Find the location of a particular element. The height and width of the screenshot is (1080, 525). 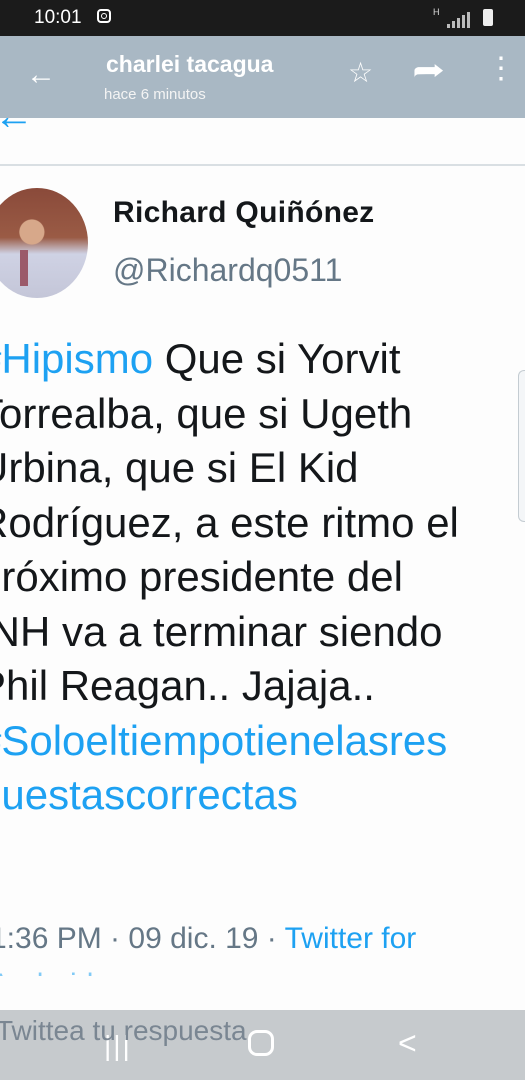

back-arrow-icon: ← is located at coordinates (41, 75).